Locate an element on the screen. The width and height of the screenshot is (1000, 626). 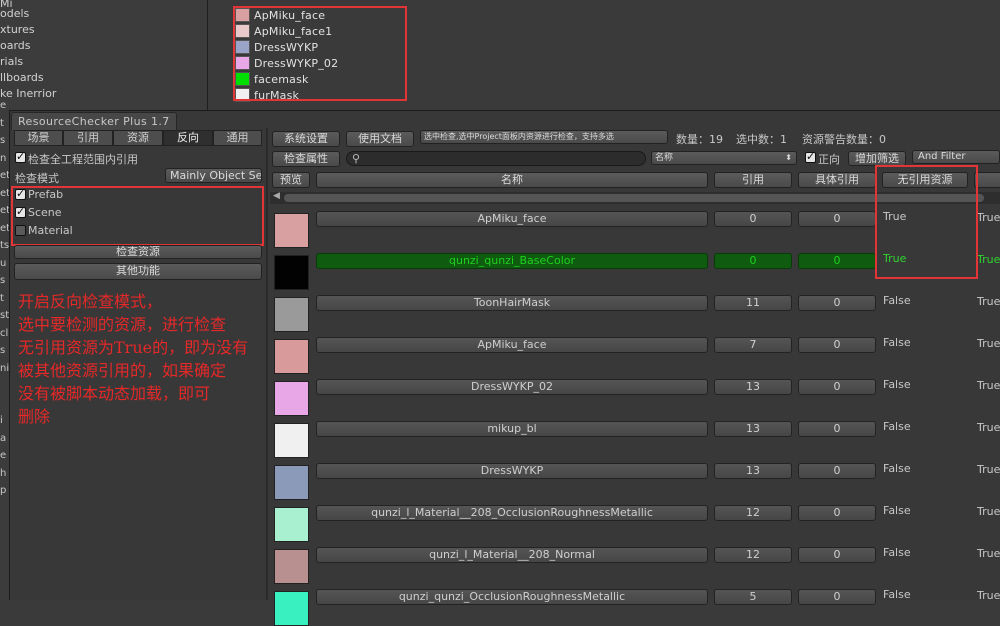
check-resources-button: 检查资源 is located at coordinates (138, 252).